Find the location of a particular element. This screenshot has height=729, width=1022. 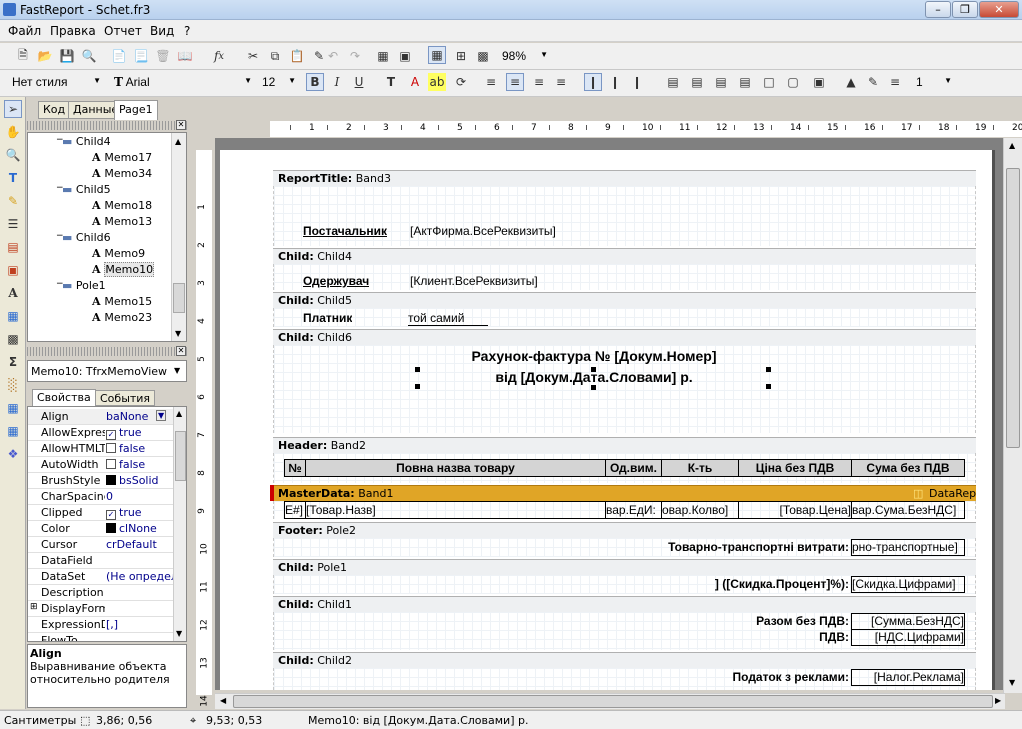

italic-button: I is located at coordinates (337, 82).